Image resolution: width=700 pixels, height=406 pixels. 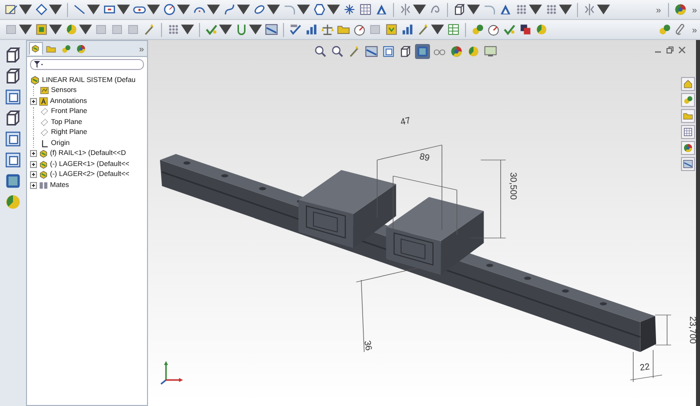 What do you see at coordinates (680, 29) in the screenshot?
I see `paperclip-icon` at bounding box center [680, 29].